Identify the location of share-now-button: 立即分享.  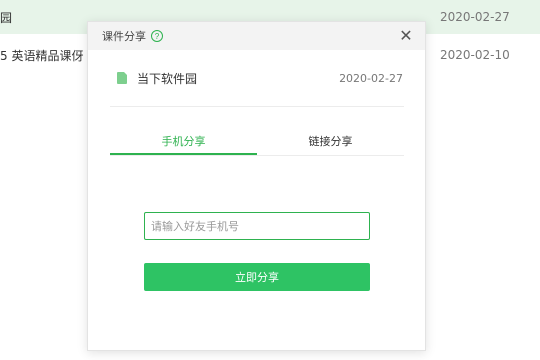
(257, 277).